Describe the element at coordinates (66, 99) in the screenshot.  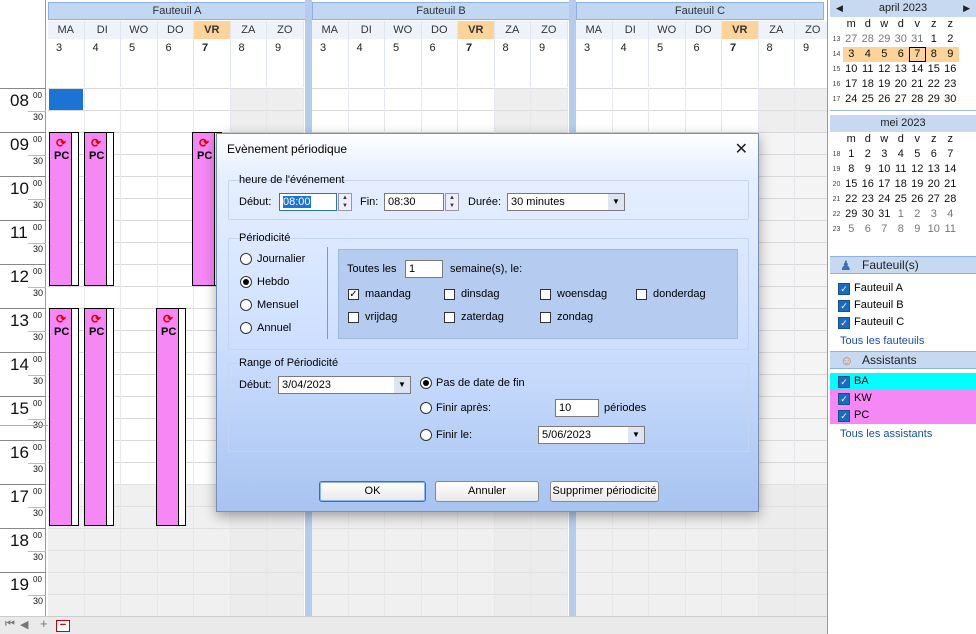
I see `selected-time-slot` at that location.